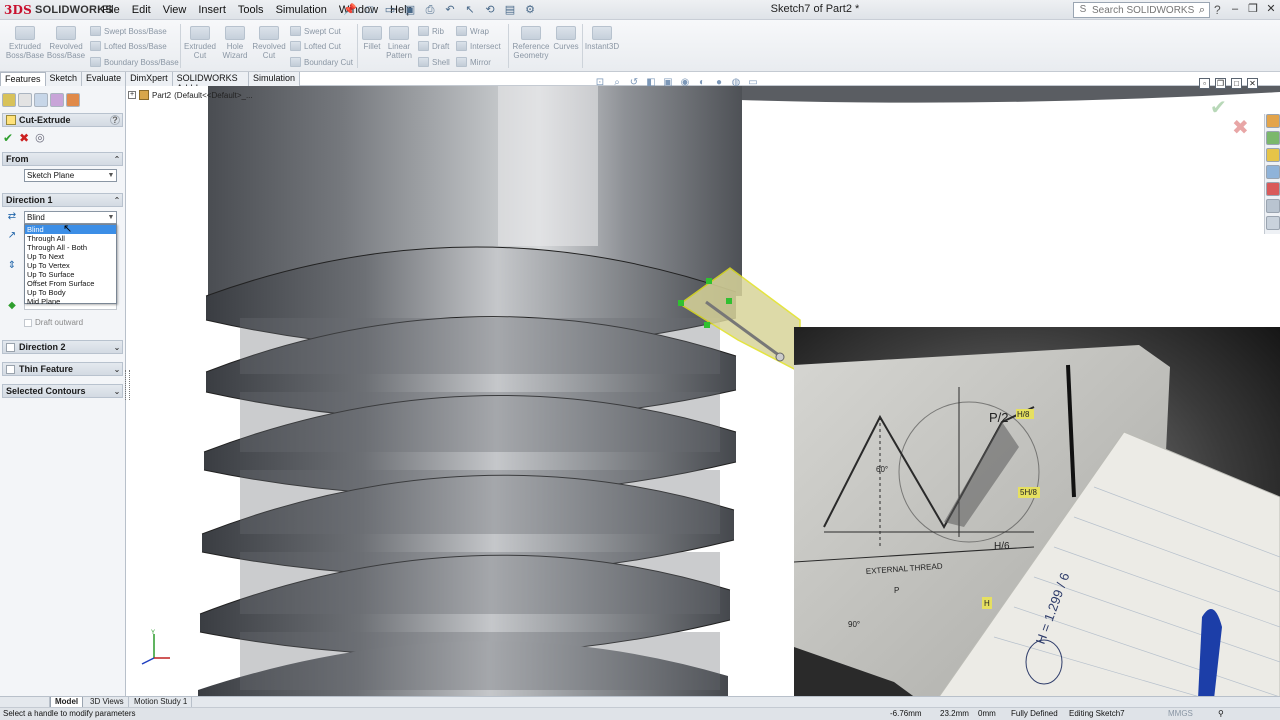  What do you see at coordinates (235, 43) in the screenshot?
I see `hole-wizard-button: Hole Wizard` at bounding box center [235, 43].